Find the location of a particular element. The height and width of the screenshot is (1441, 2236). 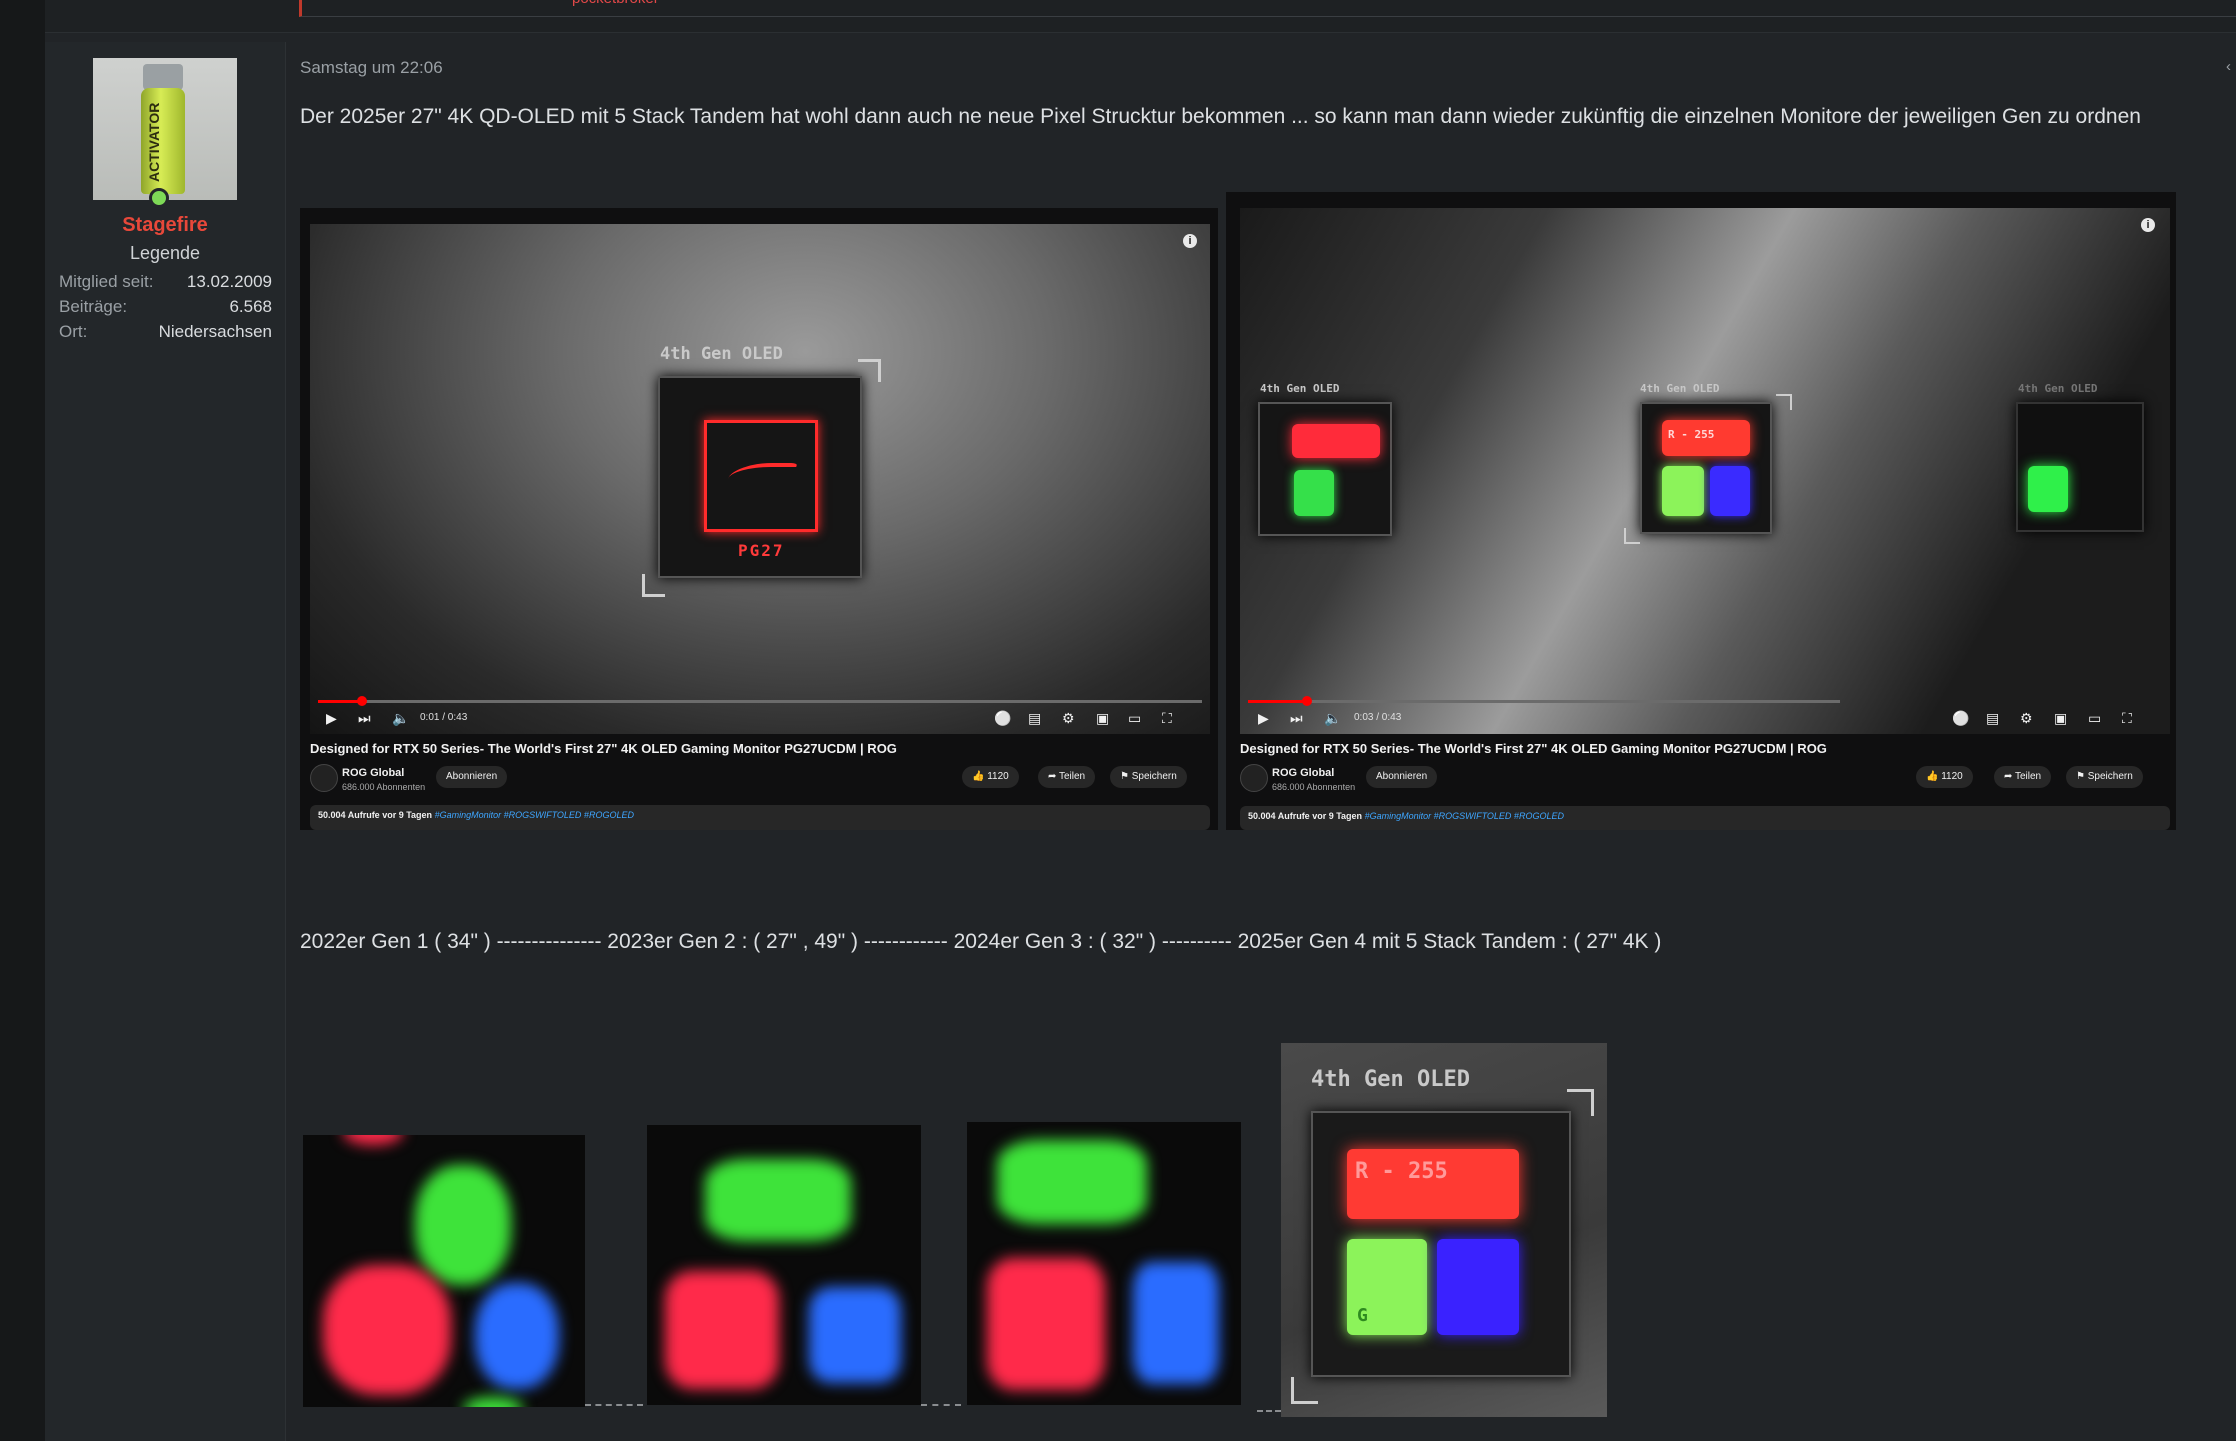

quote-block: pocketbroker is located at coordinates (1267, 8).